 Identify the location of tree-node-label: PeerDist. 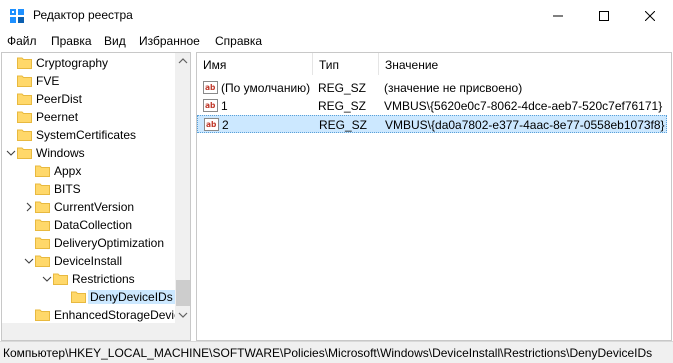
(59, 99).